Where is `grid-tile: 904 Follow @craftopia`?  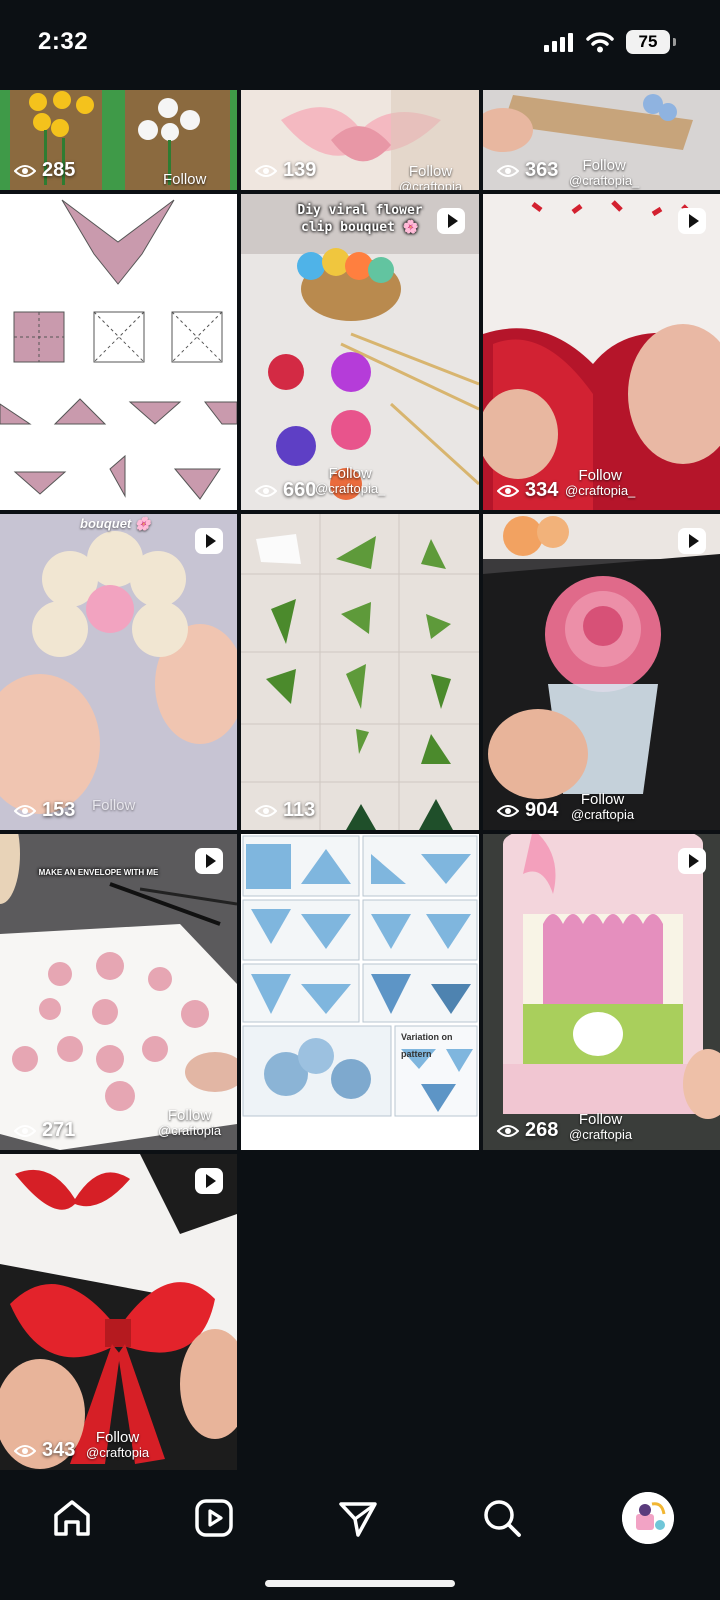 grid-tile: 904 Follow @craftopia is located at coordinates (601, 672).